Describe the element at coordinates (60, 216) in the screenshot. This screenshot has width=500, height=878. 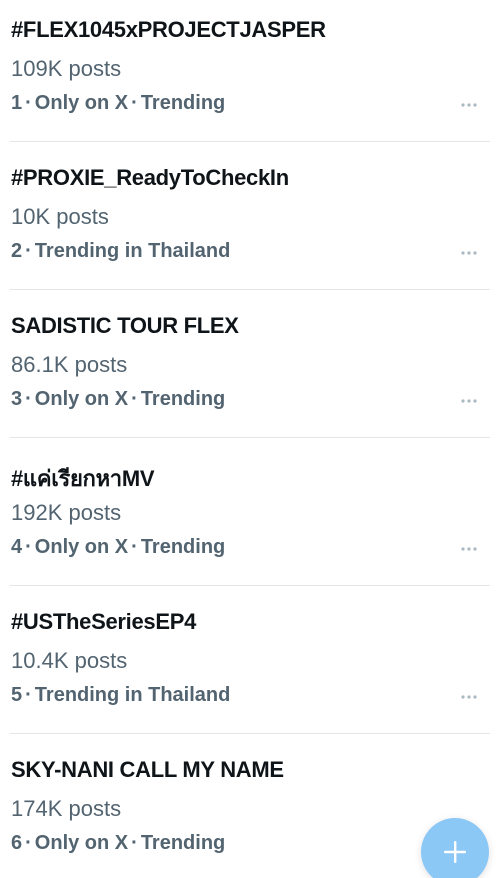
I see `trend-post-count: 10K posts` at that location.